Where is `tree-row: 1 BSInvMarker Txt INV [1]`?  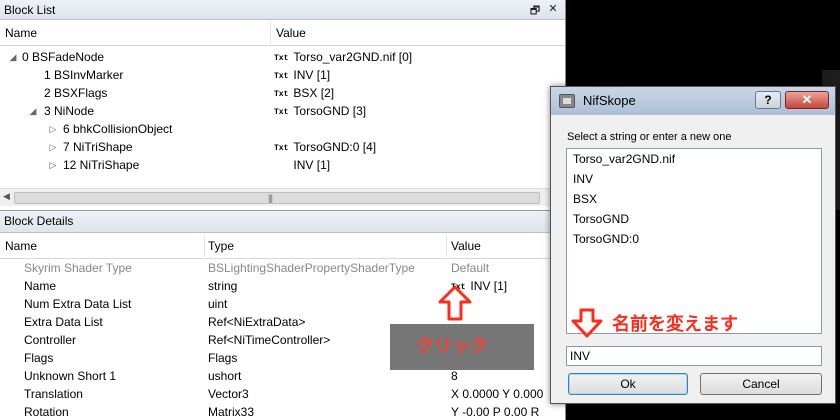
tree-row: 1 BSInvMarker Txt INV [1] is located at coordinates (282, 75).